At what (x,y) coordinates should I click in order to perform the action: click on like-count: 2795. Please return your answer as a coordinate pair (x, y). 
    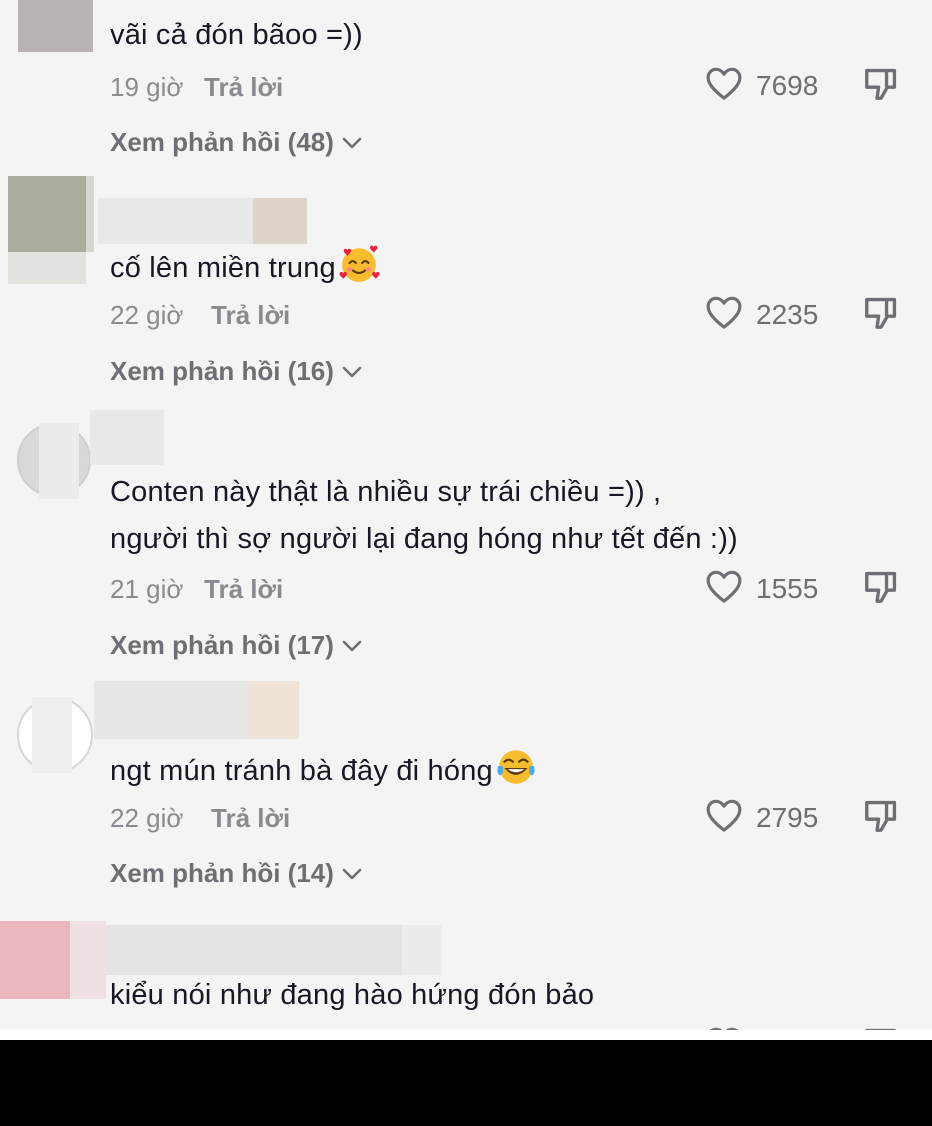
    Looking at the image, I should click on (787, 817).